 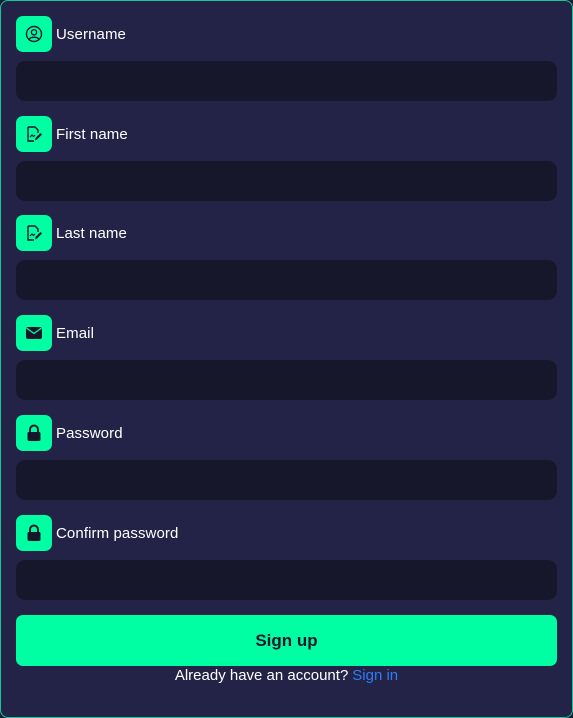 What do you see at coordinates (286, 640) in the screenshot?
I see `sign-up-button: Sign up` at bounding box center [286, 640].